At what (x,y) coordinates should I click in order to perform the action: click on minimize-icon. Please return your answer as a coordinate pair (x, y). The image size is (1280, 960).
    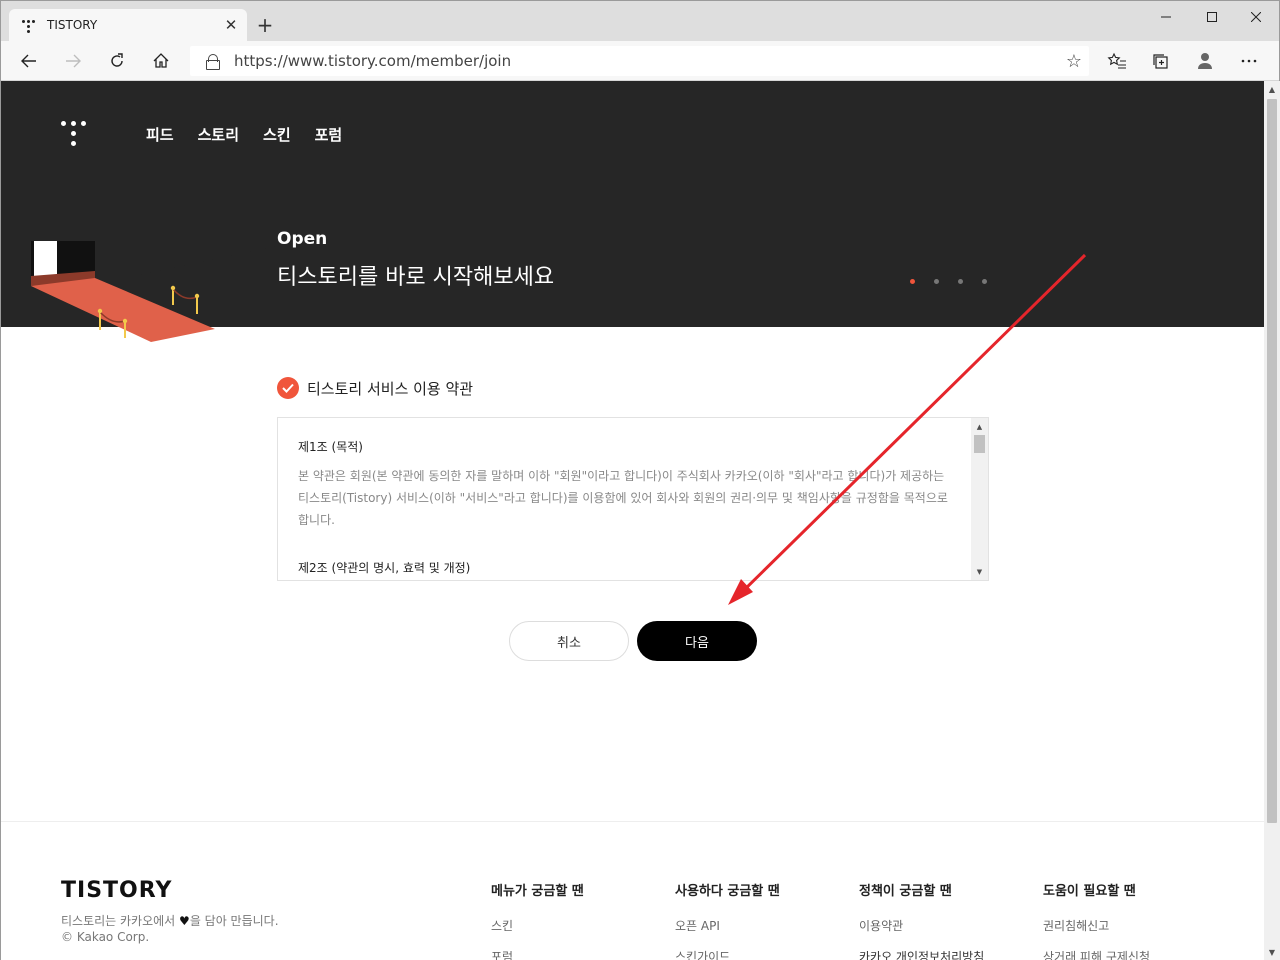
    Looking at the image, I should click on (1166, 17).